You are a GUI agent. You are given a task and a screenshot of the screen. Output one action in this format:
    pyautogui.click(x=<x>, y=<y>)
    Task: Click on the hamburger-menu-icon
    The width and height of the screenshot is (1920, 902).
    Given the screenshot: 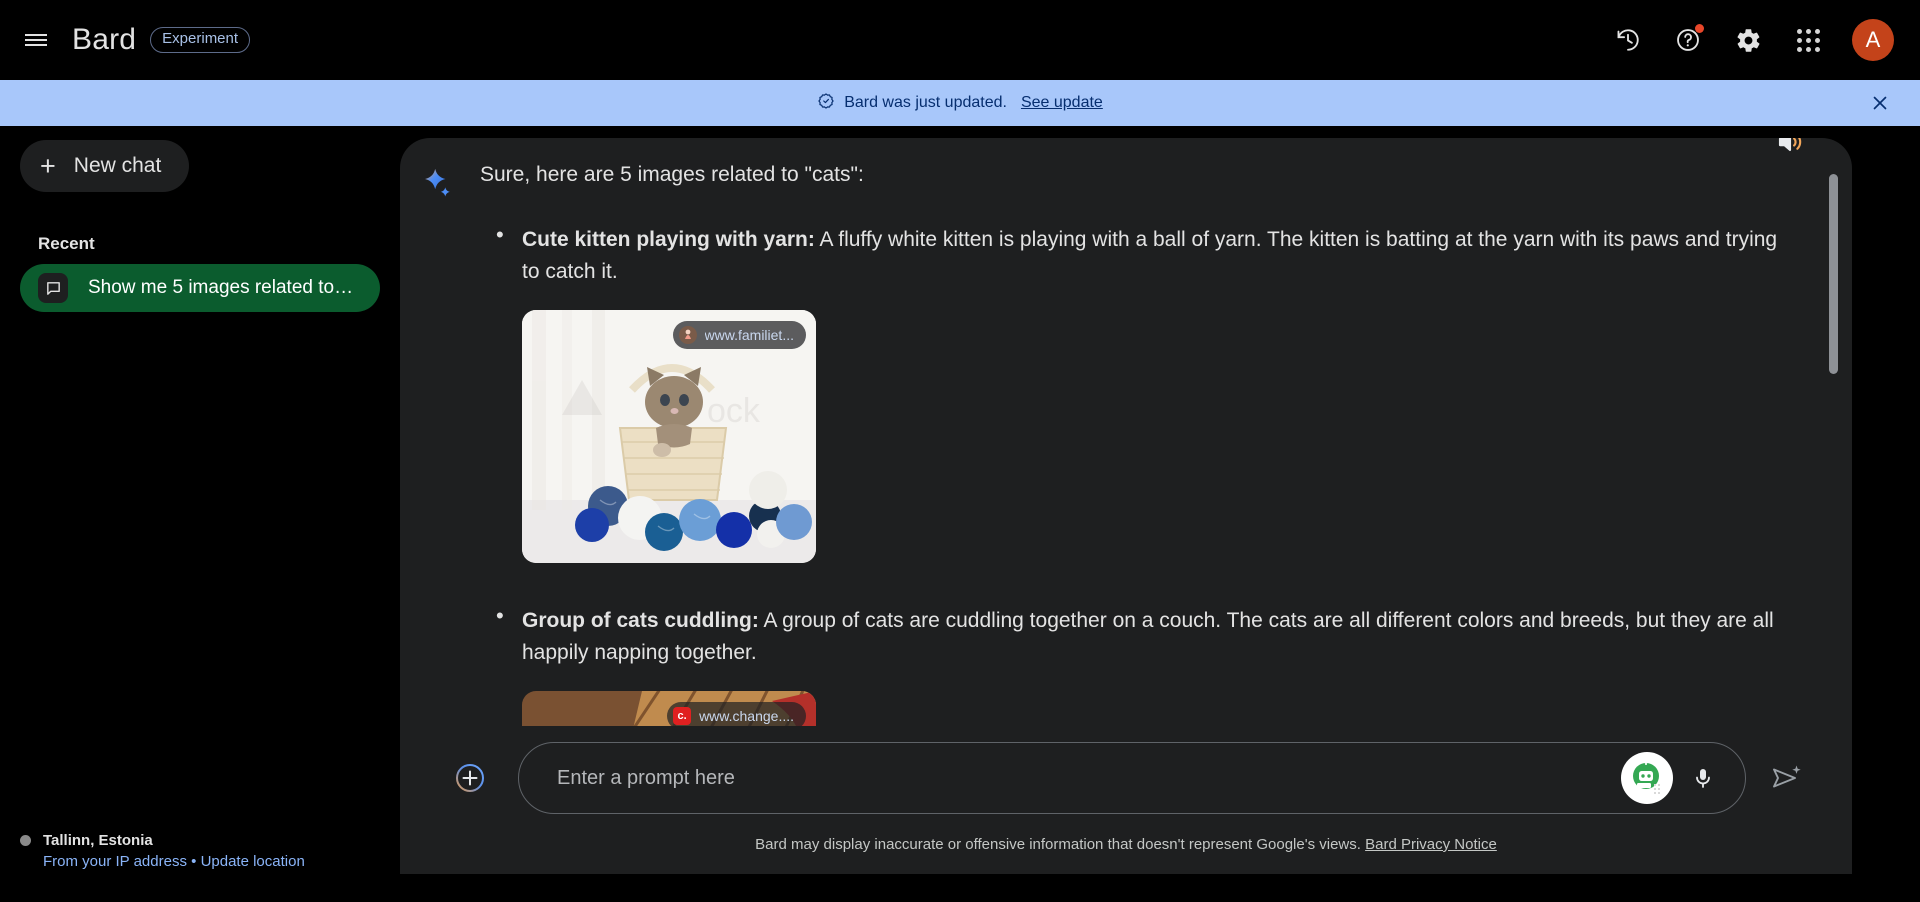 What is the action you would take?
    pyautogui.click(x=36, y=40)
    